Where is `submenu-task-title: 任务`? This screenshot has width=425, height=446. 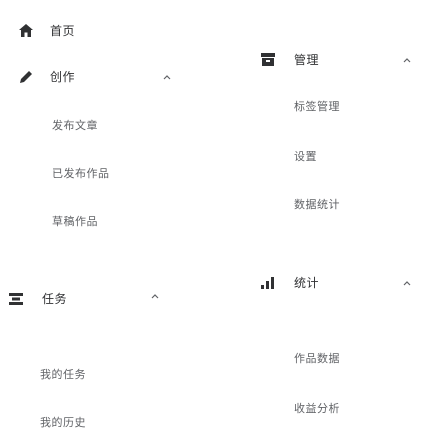 submenu-task-title: 任务 is located at coordinates (37, 298).